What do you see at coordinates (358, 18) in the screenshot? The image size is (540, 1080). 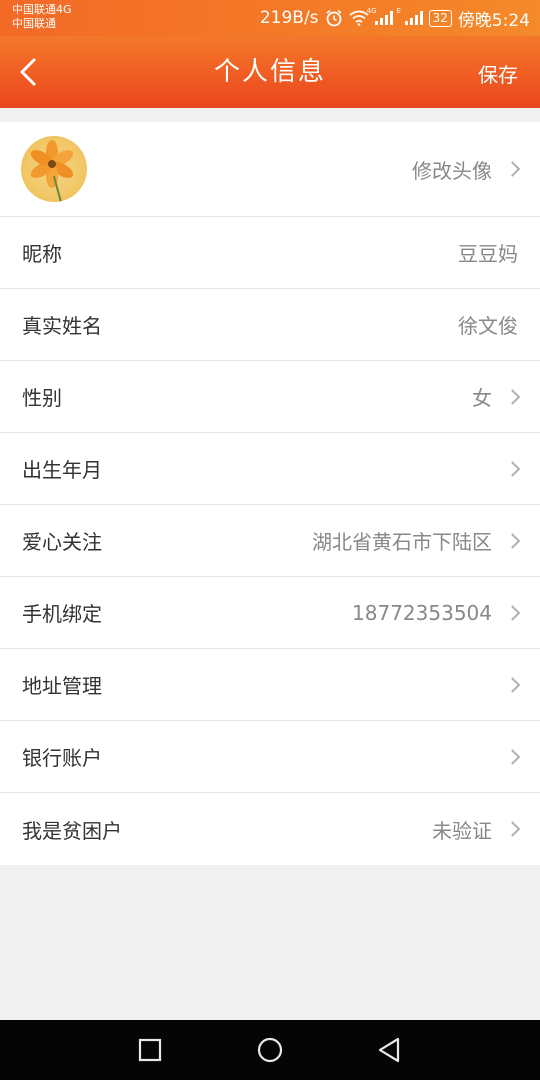 I see `wifi-icon` at bounding box center [358, 18].